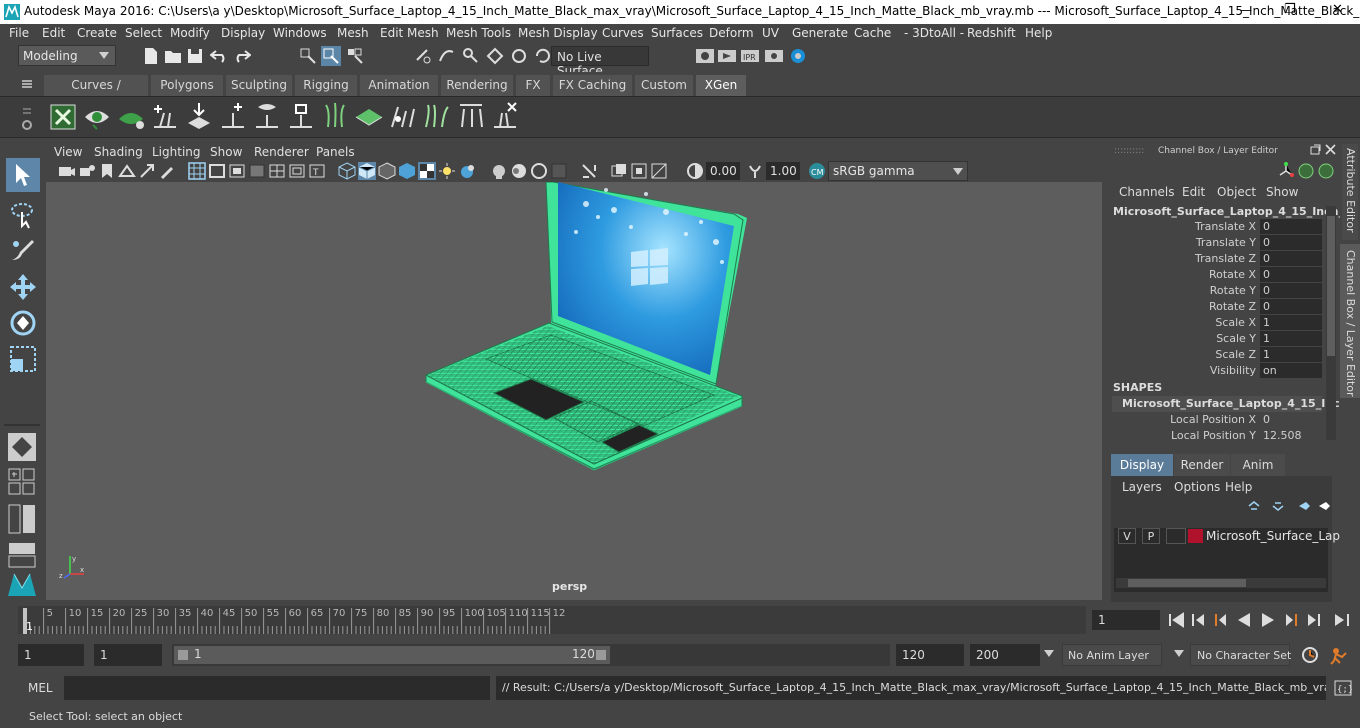 This screenshot has height=728, width=1360. What do you see at coordinates (1216, 291) in the screenshot?
I see `attr-row: Rotate Y0` at bounding box center [1216, 291].